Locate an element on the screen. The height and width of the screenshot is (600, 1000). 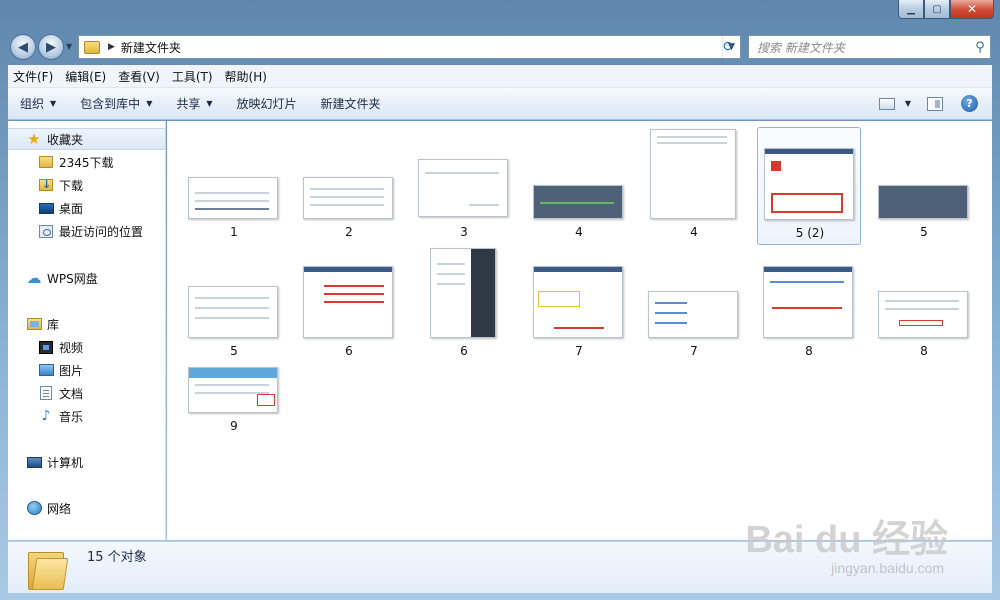
preview-pane-icon is located at coordinates (935, 103).